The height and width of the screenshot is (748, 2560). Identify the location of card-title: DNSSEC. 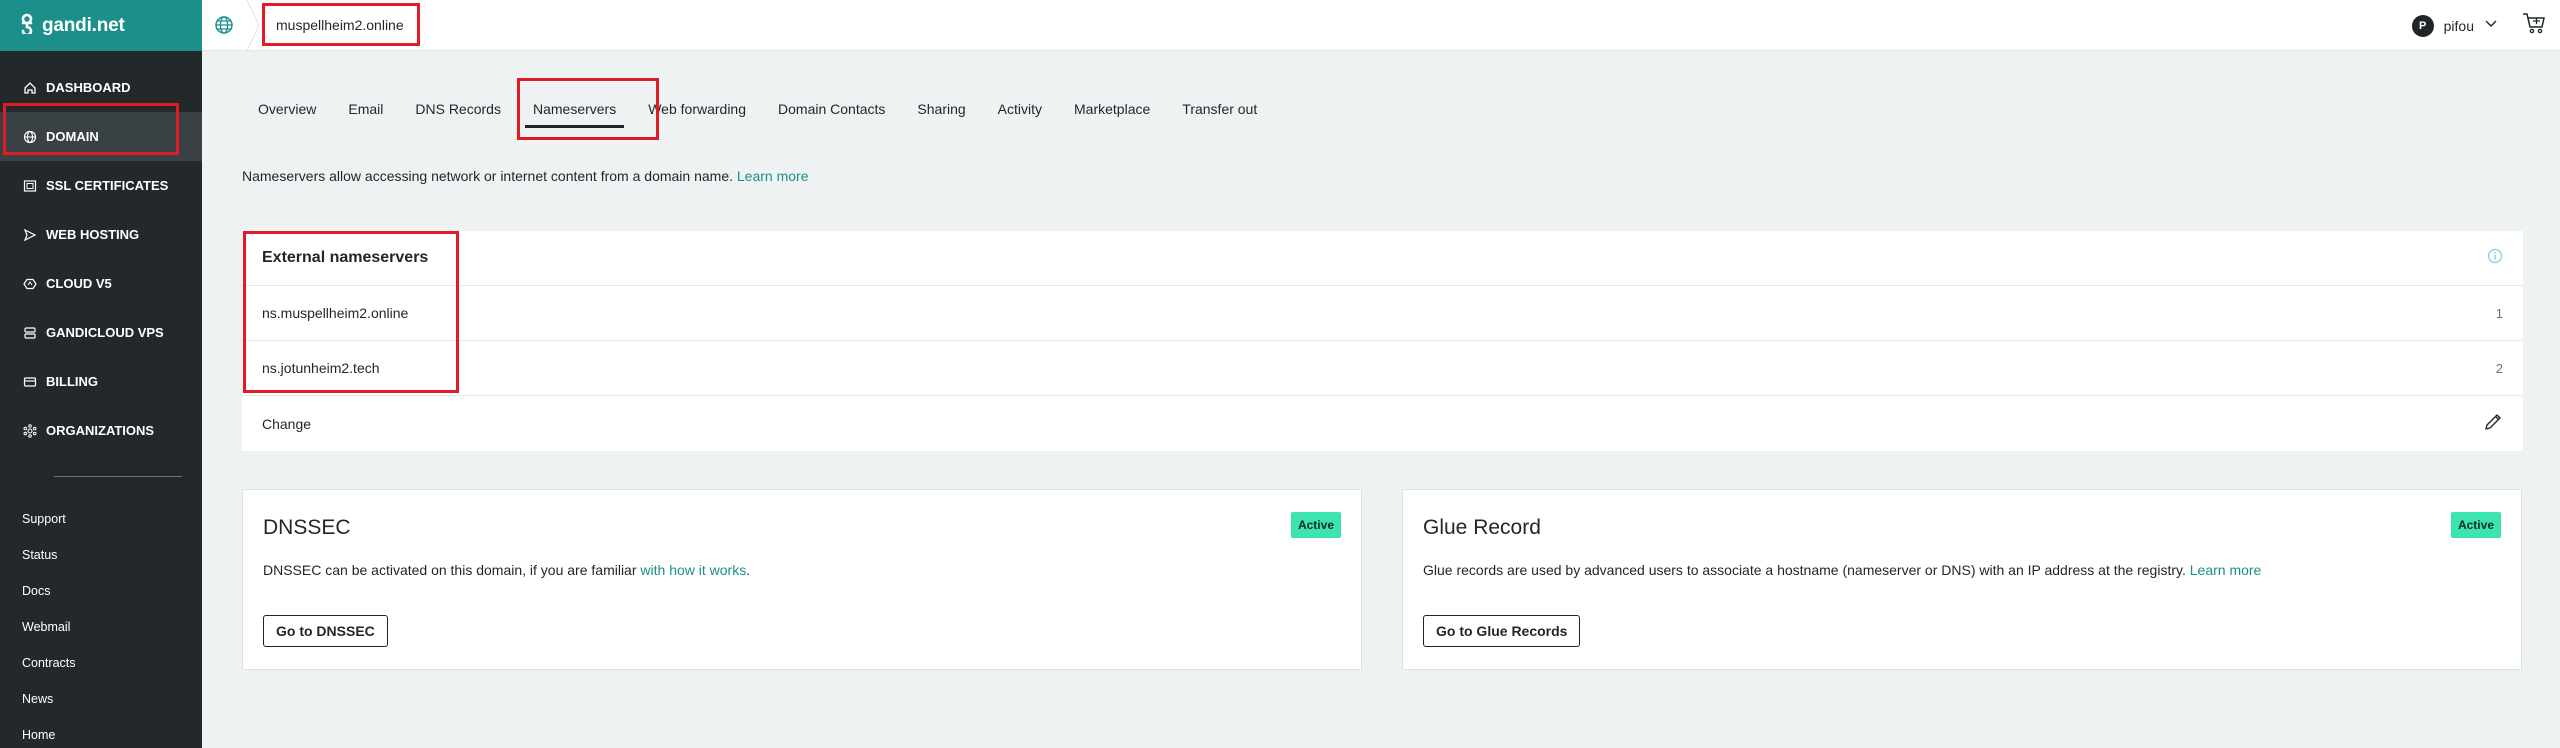
(307, 527).